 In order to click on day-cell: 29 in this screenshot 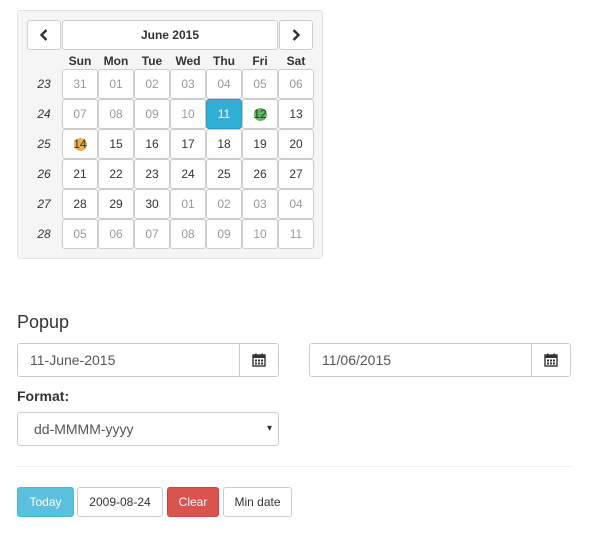, I will do `click(116, 204)`.